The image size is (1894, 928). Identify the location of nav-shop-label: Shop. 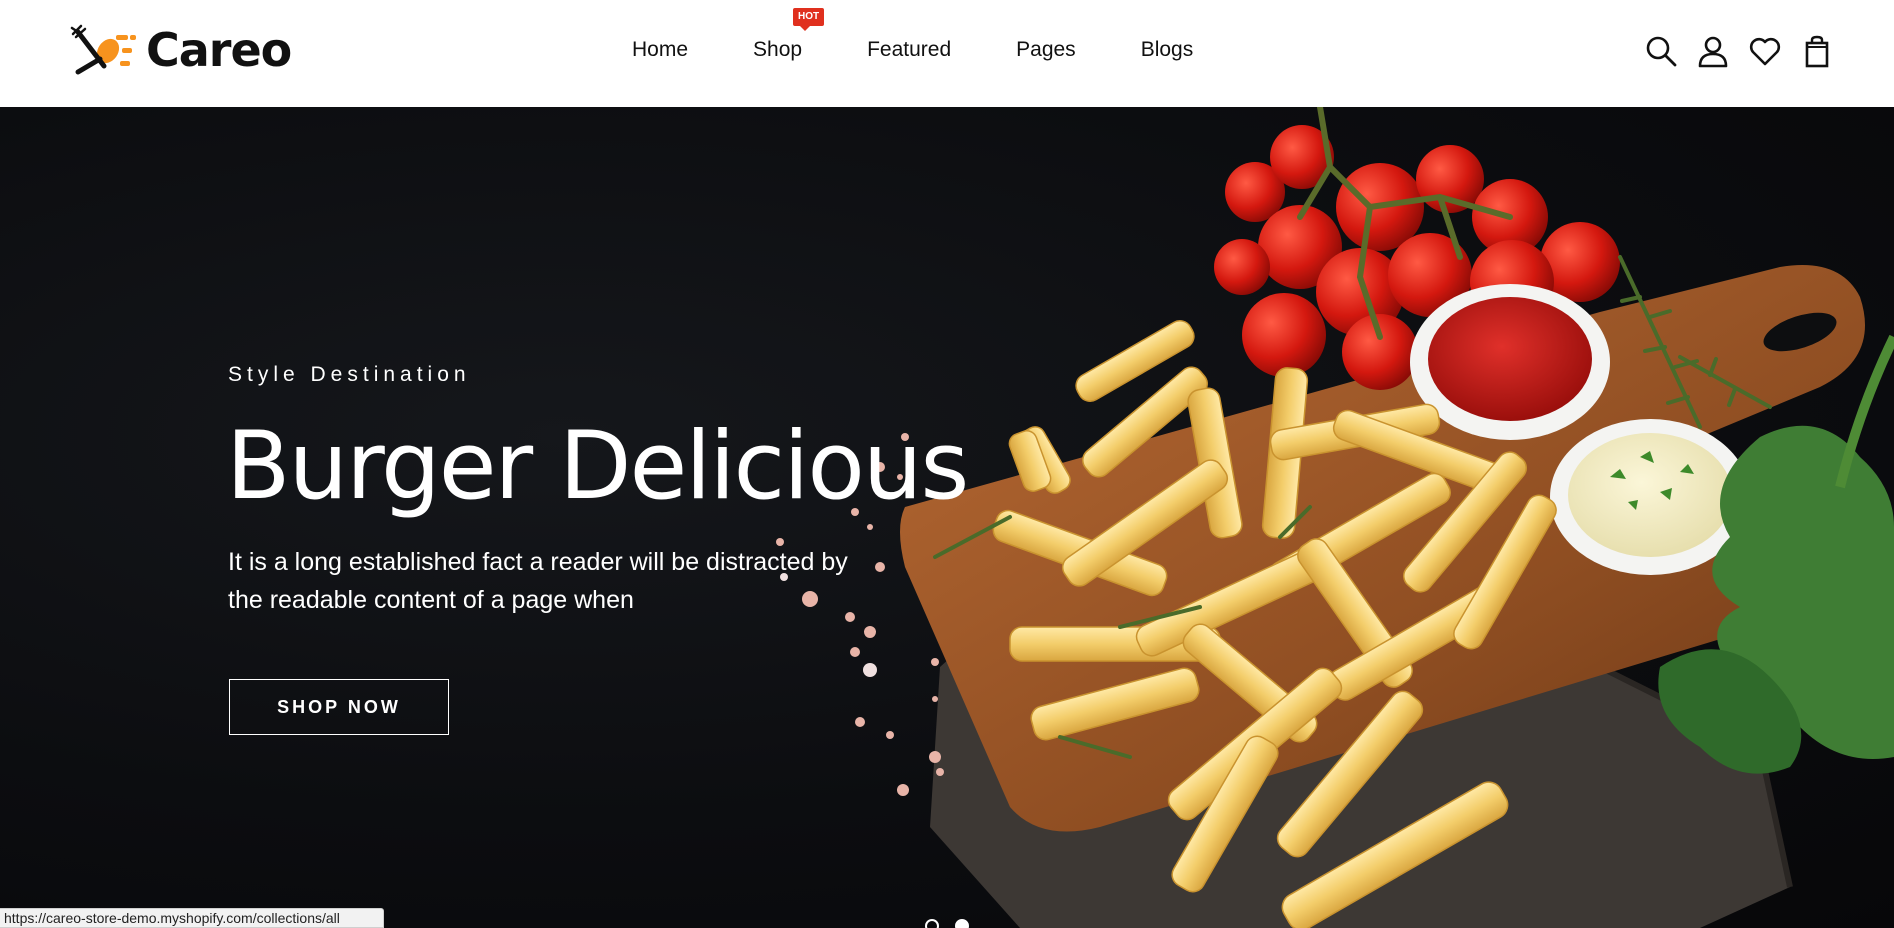
(778, 49).